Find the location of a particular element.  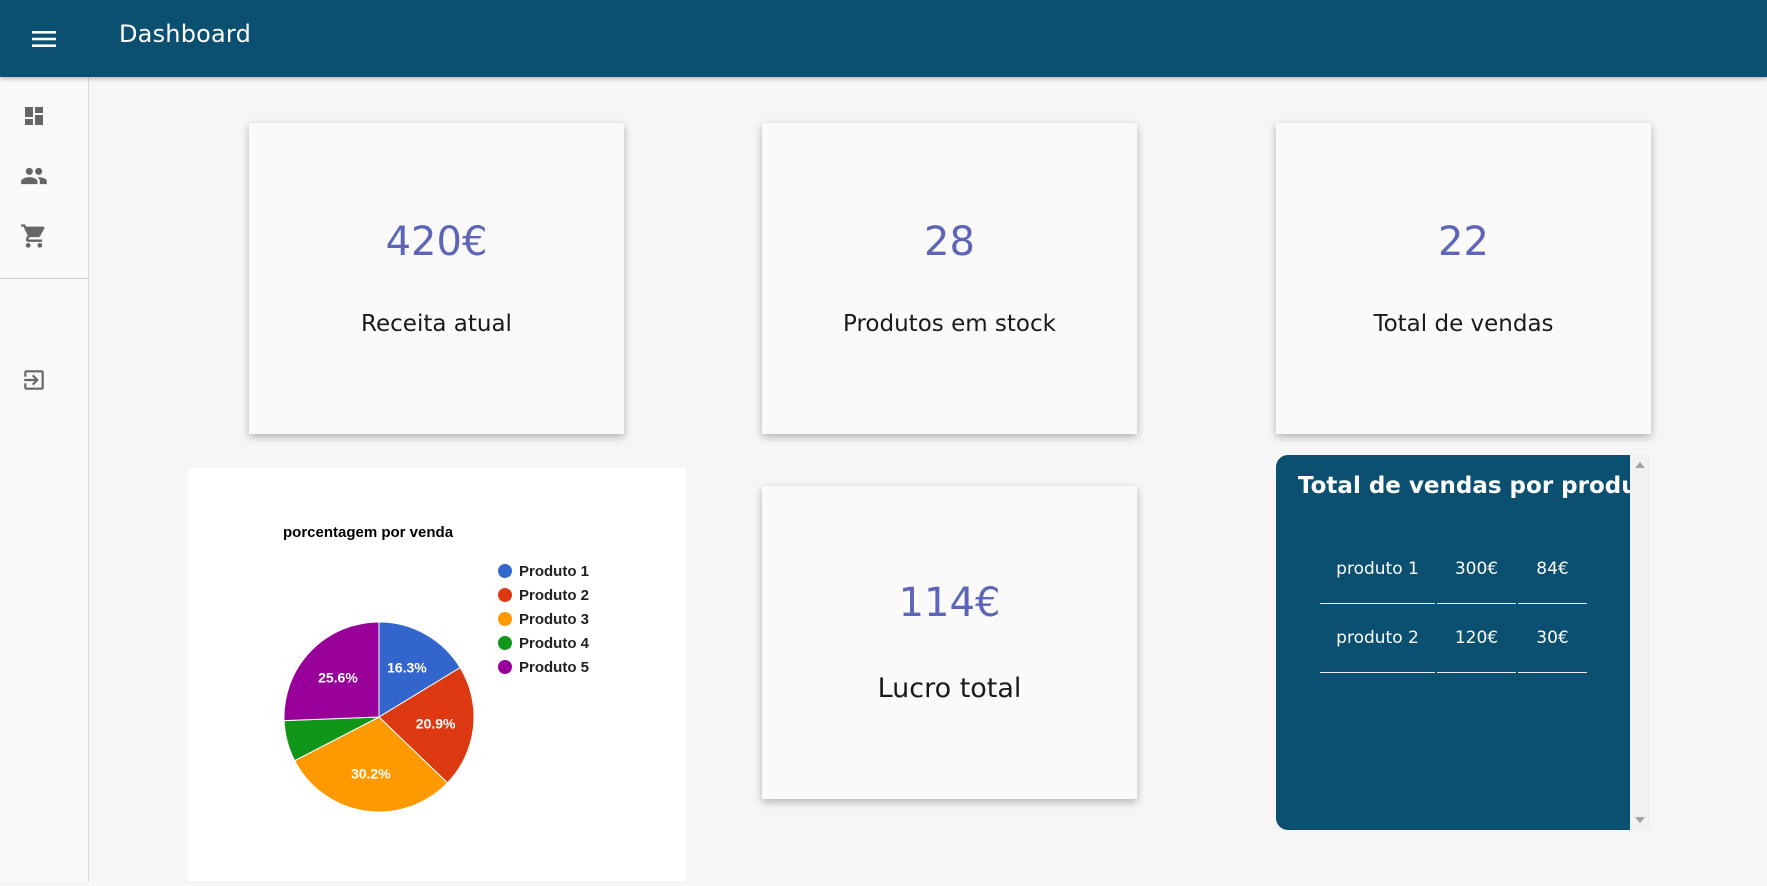

sidebar-item-logout is located at coordinates (33, 380).